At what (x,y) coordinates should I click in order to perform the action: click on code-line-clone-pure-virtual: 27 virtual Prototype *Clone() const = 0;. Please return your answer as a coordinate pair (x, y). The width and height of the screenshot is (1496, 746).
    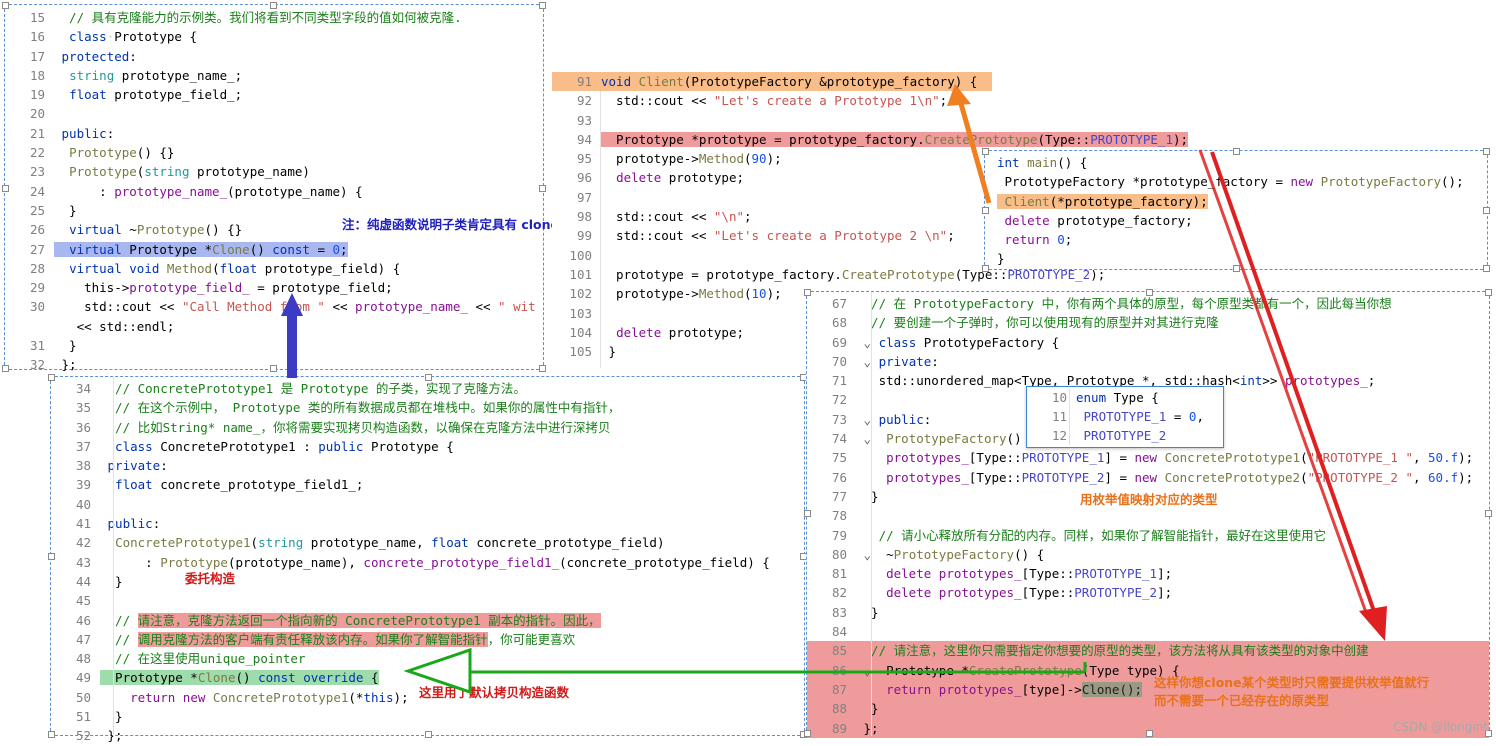
    Looking at the image, I should click on (188, 249).